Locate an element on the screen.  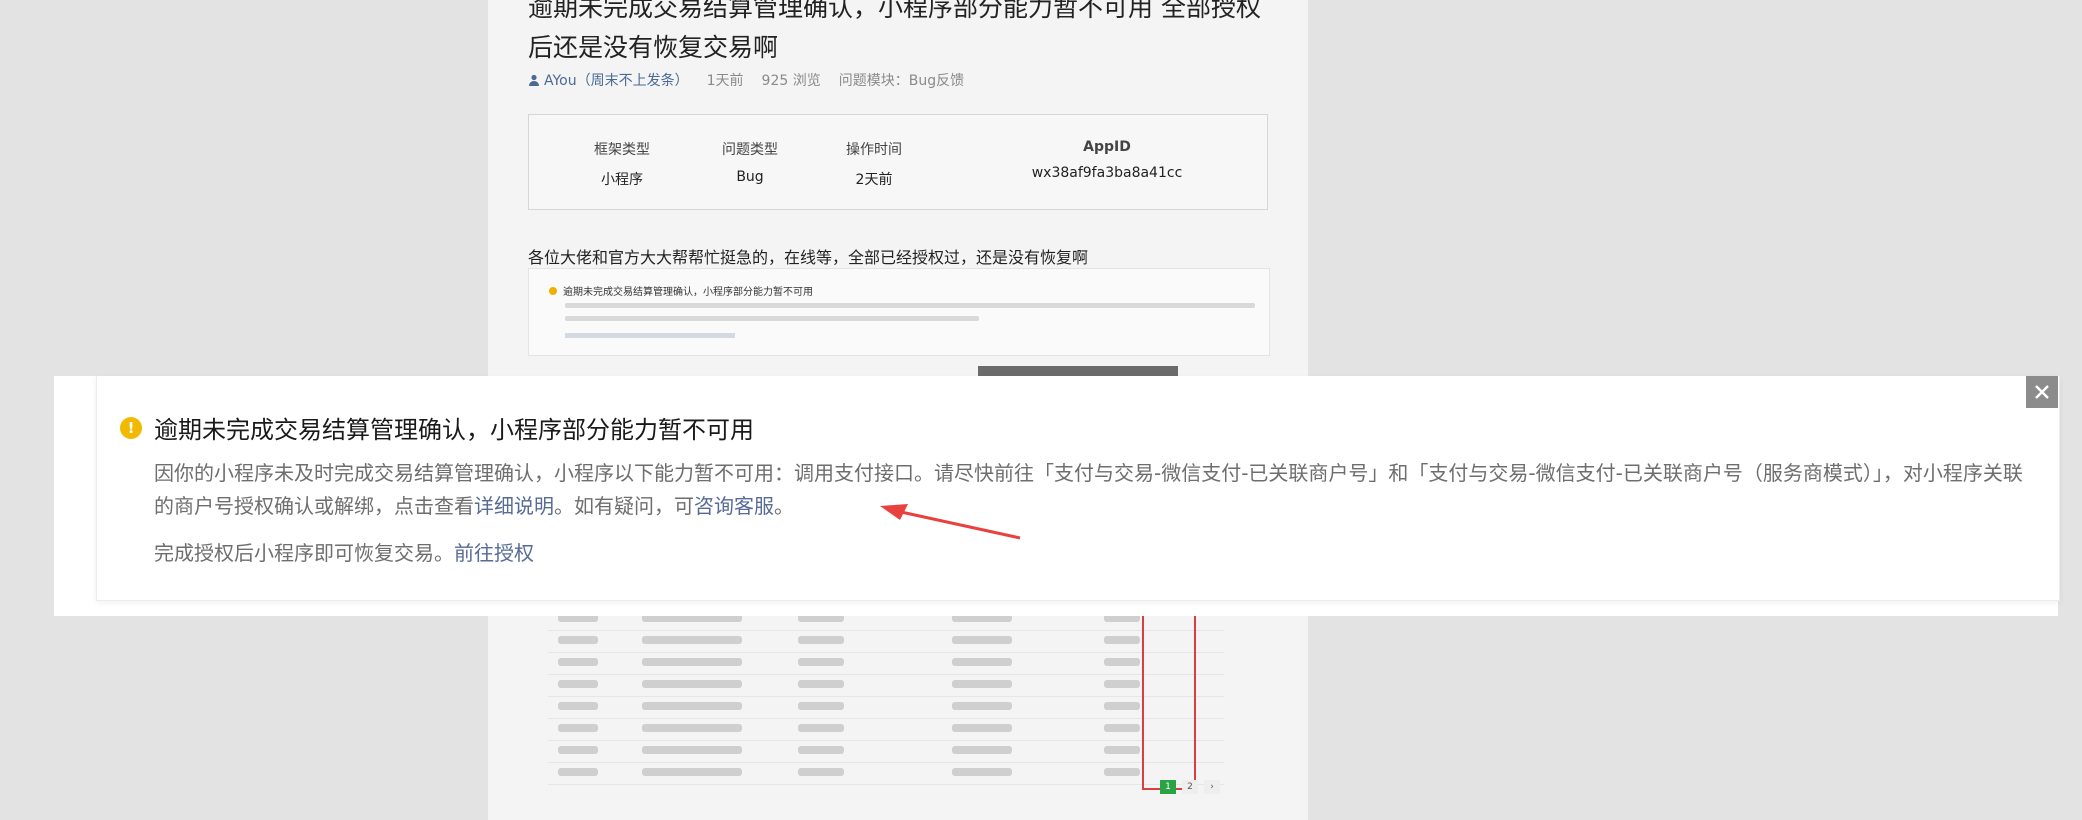
info-framework: 框架类型 小程序 is located at coordinates (622, 164).